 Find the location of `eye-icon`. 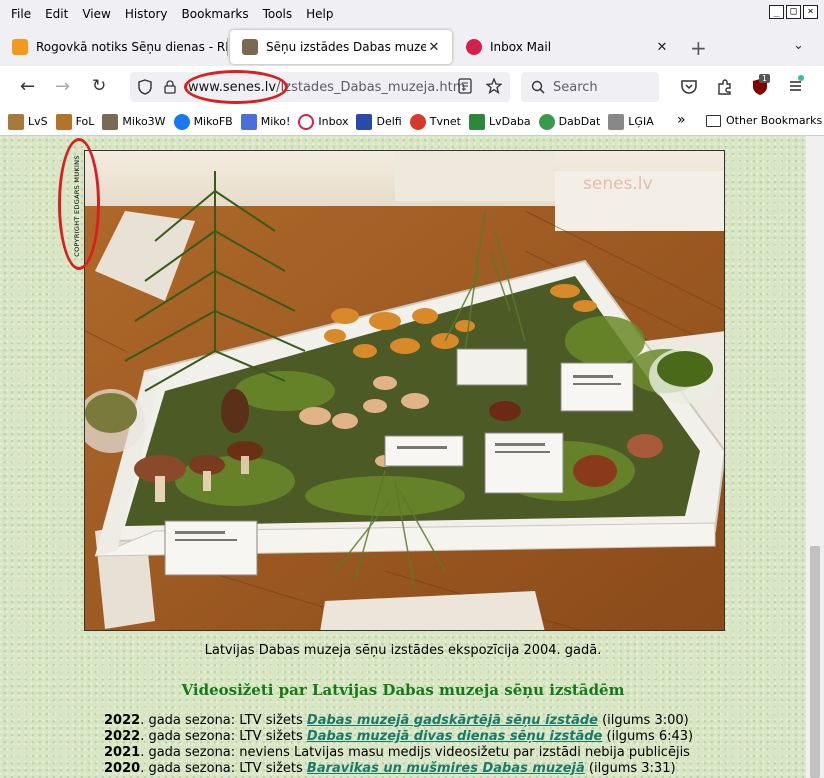

eye-icon is located at coordinates (546, 121).